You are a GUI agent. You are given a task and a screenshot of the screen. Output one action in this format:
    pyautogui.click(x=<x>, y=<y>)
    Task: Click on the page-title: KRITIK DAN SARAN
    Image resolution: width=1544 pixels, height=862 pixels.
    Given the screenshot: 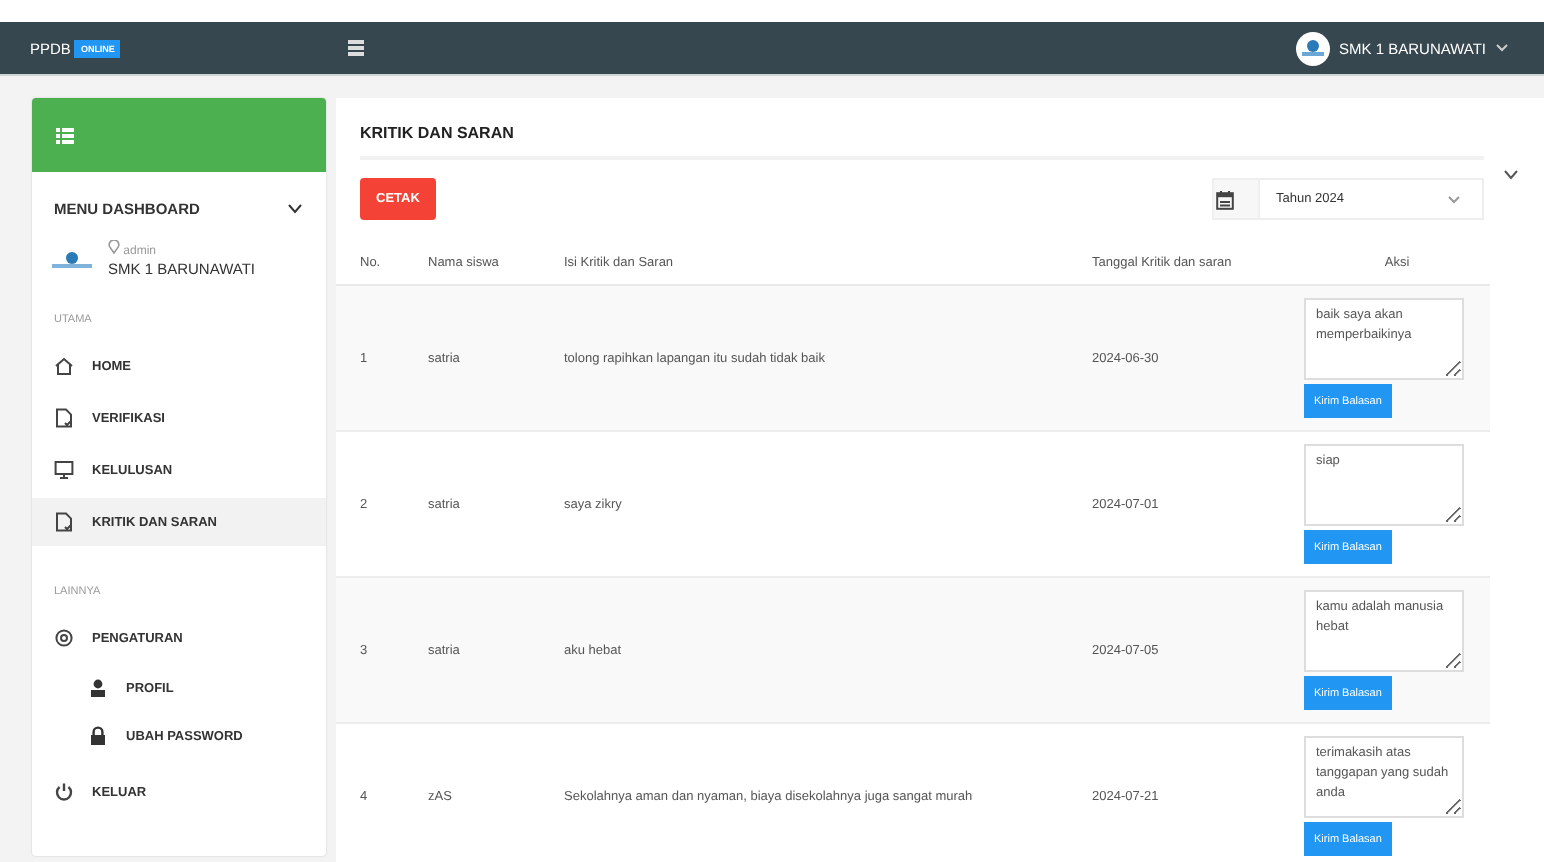 What is the action you would take?
    pyautogui.click(x=438, y=134)
    